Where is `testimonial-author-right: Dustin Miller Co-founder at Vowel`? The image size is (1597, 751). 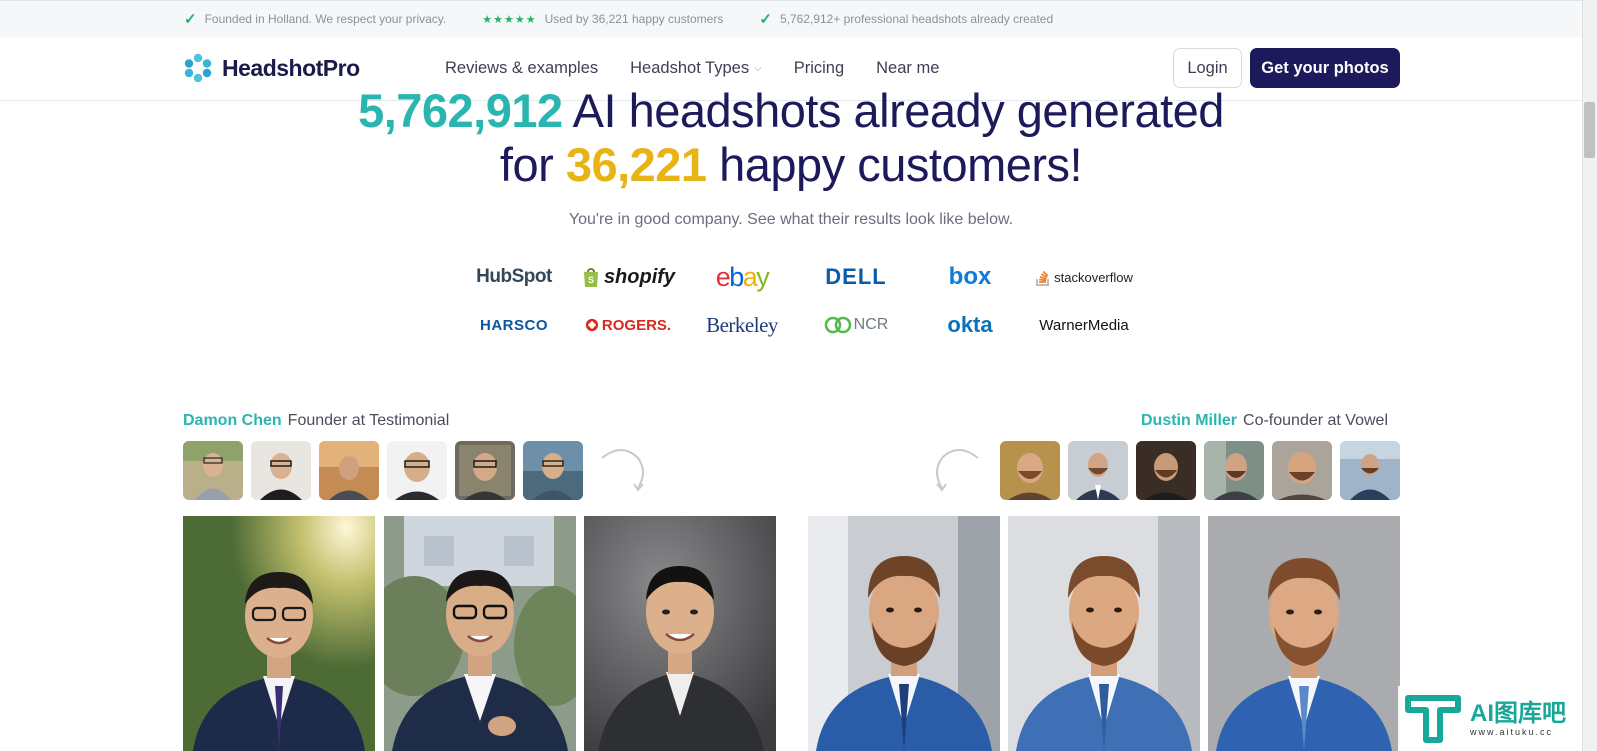
testimonial-author-right: Dustin Miller Co-founder at Vowel is located at coordinates (1264, 420).